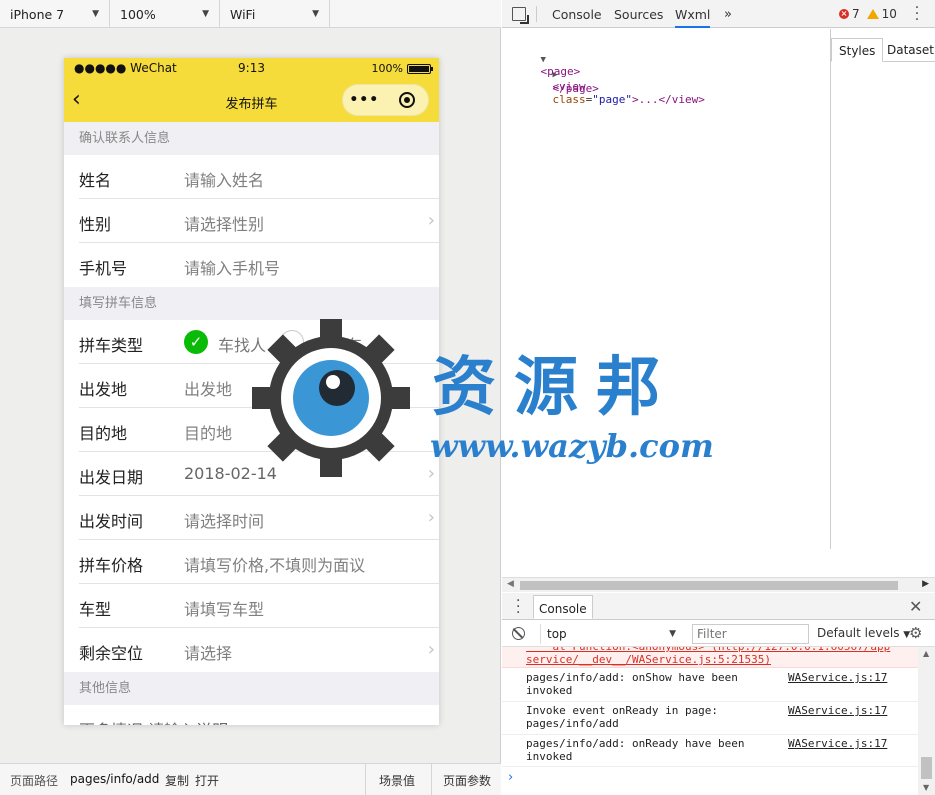 The width and height of the screenshot is (935, 795). Describe the element at coordinates (915, 633) in the screenshot. I see `gear-icon: ⚙` at that location.